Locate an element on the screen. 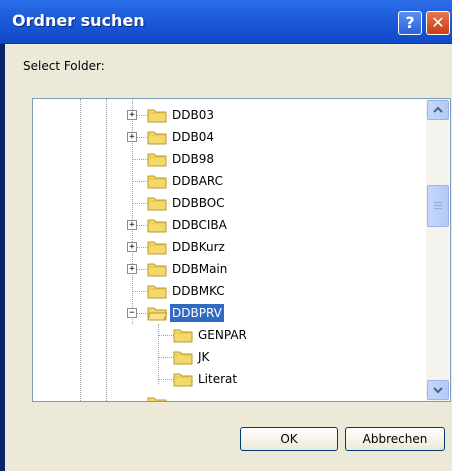 The height and width of the screenshot is (471, 452). tree-item-label: JK is located at coordinates (204, 357).